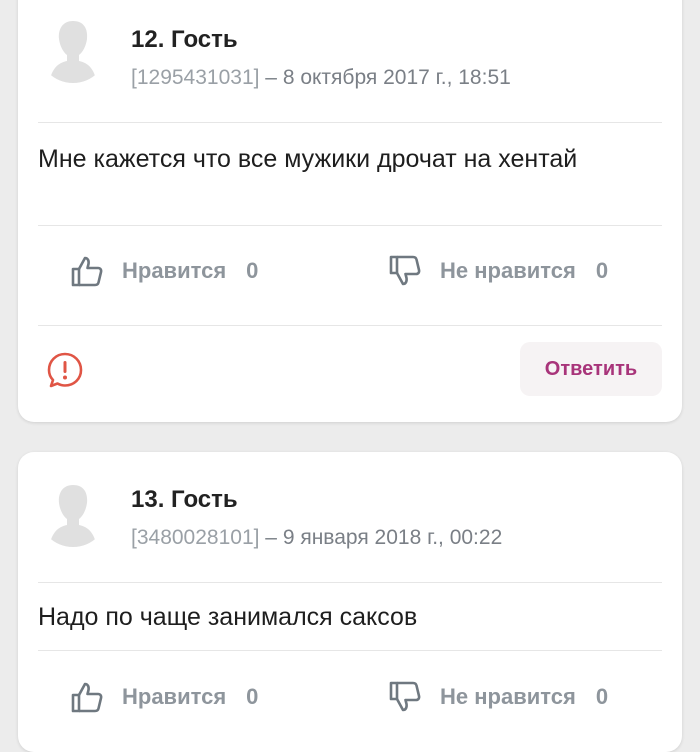  Describe the element at coordinates (591, 369) in the screenshot. I see `reply-button: Ответить` at that location.